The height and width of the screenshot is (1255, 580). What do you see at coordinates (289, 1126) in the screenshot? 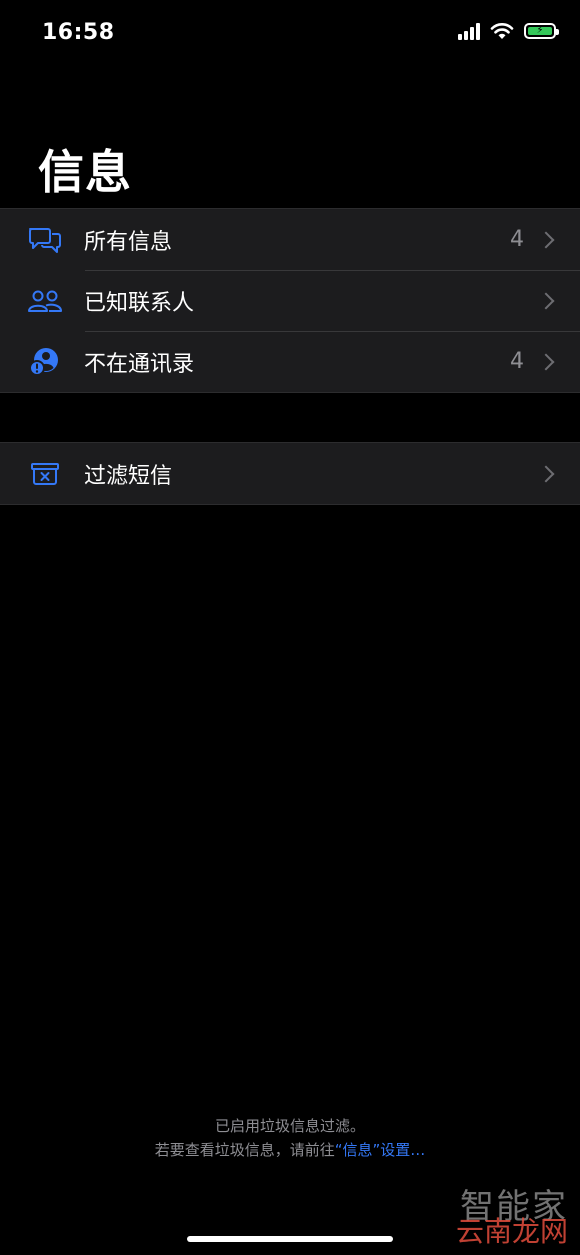
I see `footer-line-1: 已启用垃圾信息过滤。` at bounding box center [289, 1126].